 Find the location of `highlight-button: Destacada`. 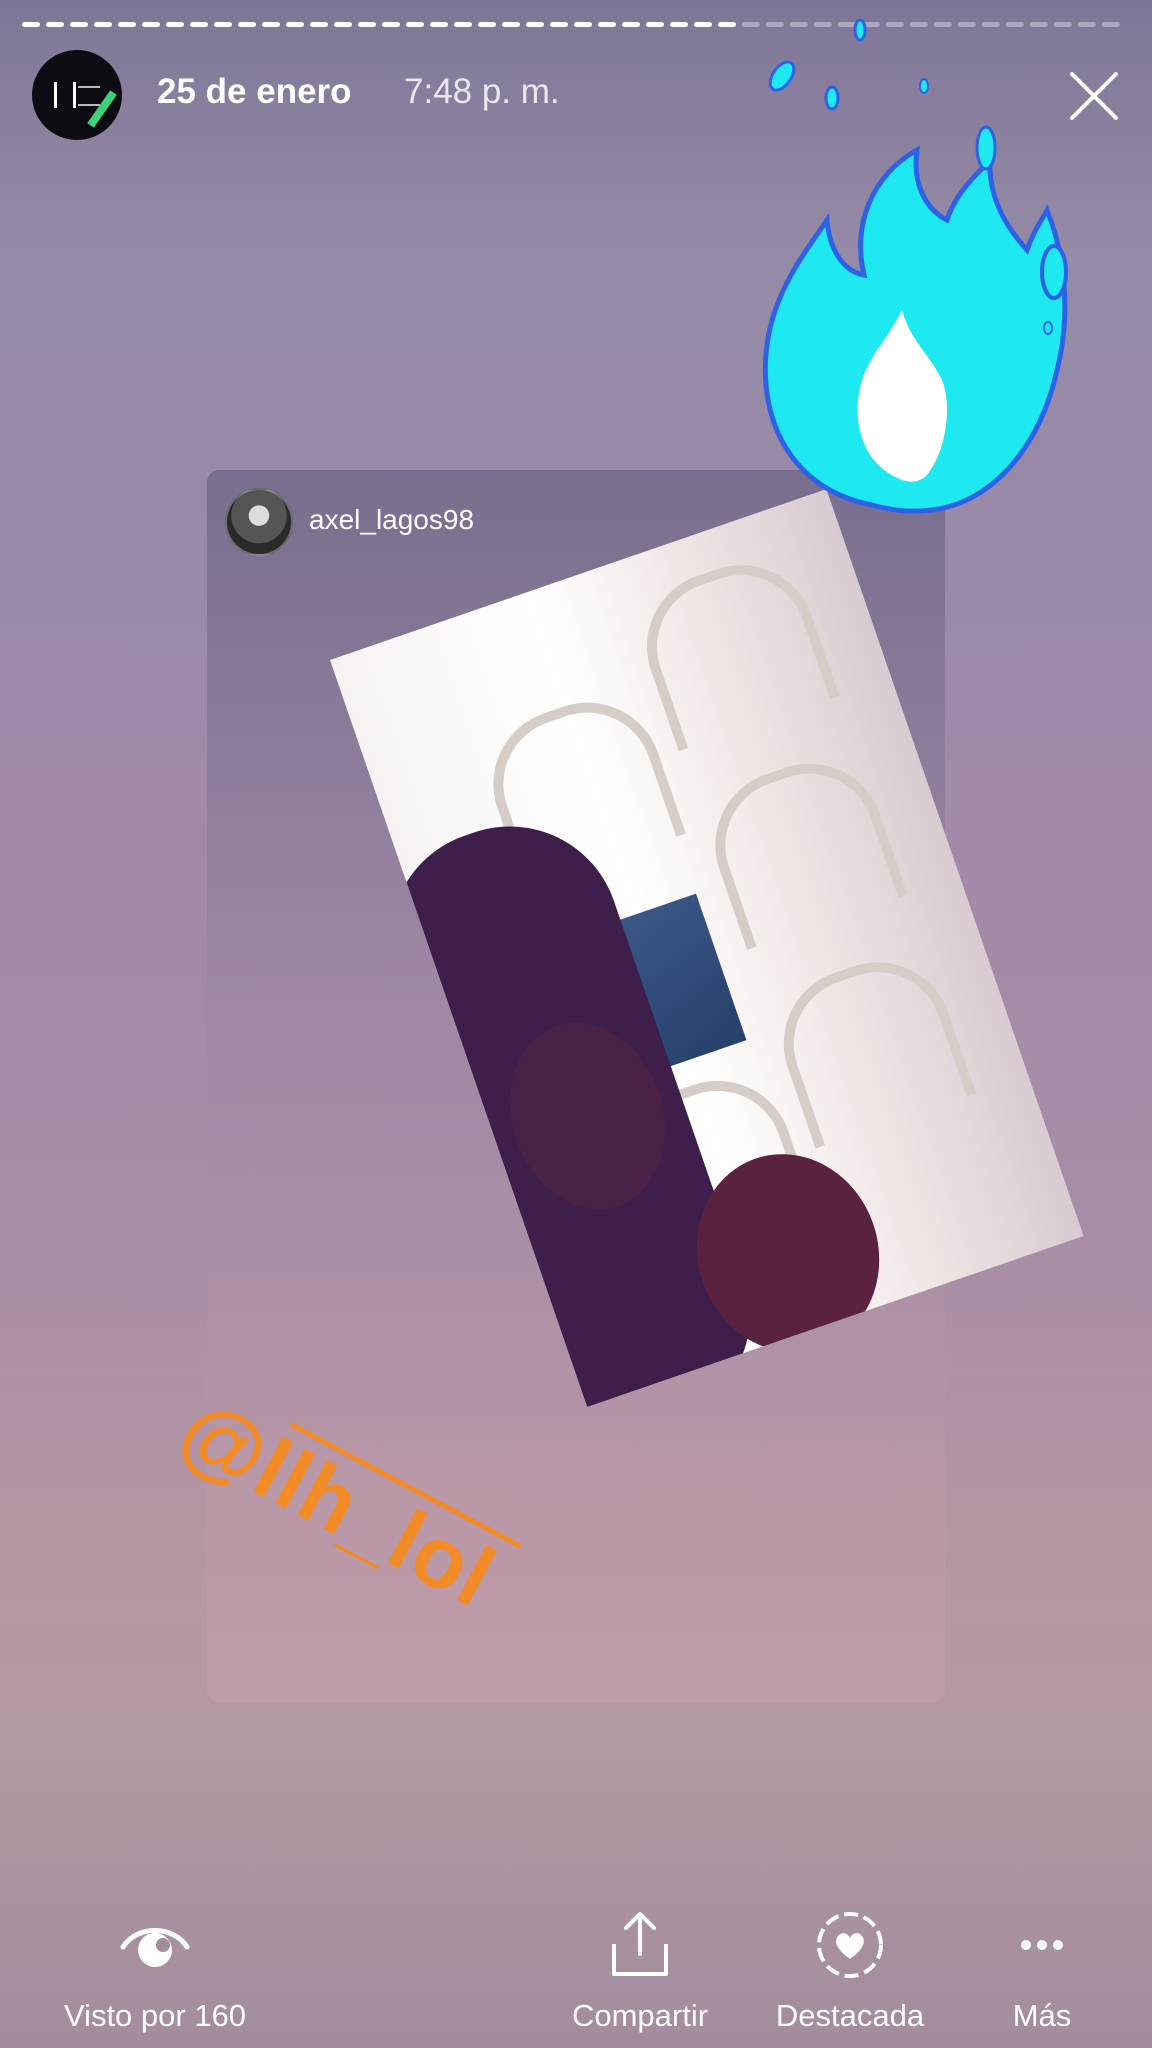

highlight-button: Destacada is located at coordinates (850, 1972).